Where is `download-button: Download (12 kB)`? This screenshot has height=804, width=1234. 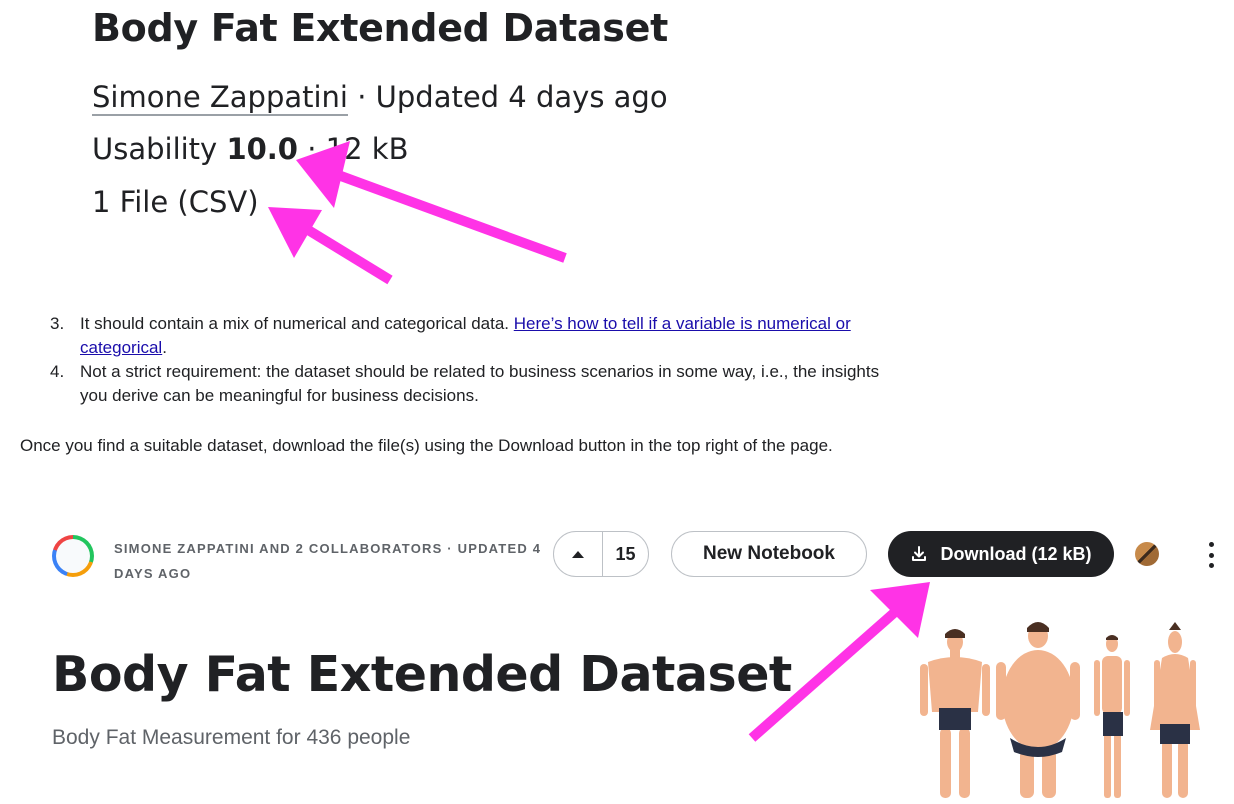
download-button: Download (12 kB) is located at coordinates (1001, 554).